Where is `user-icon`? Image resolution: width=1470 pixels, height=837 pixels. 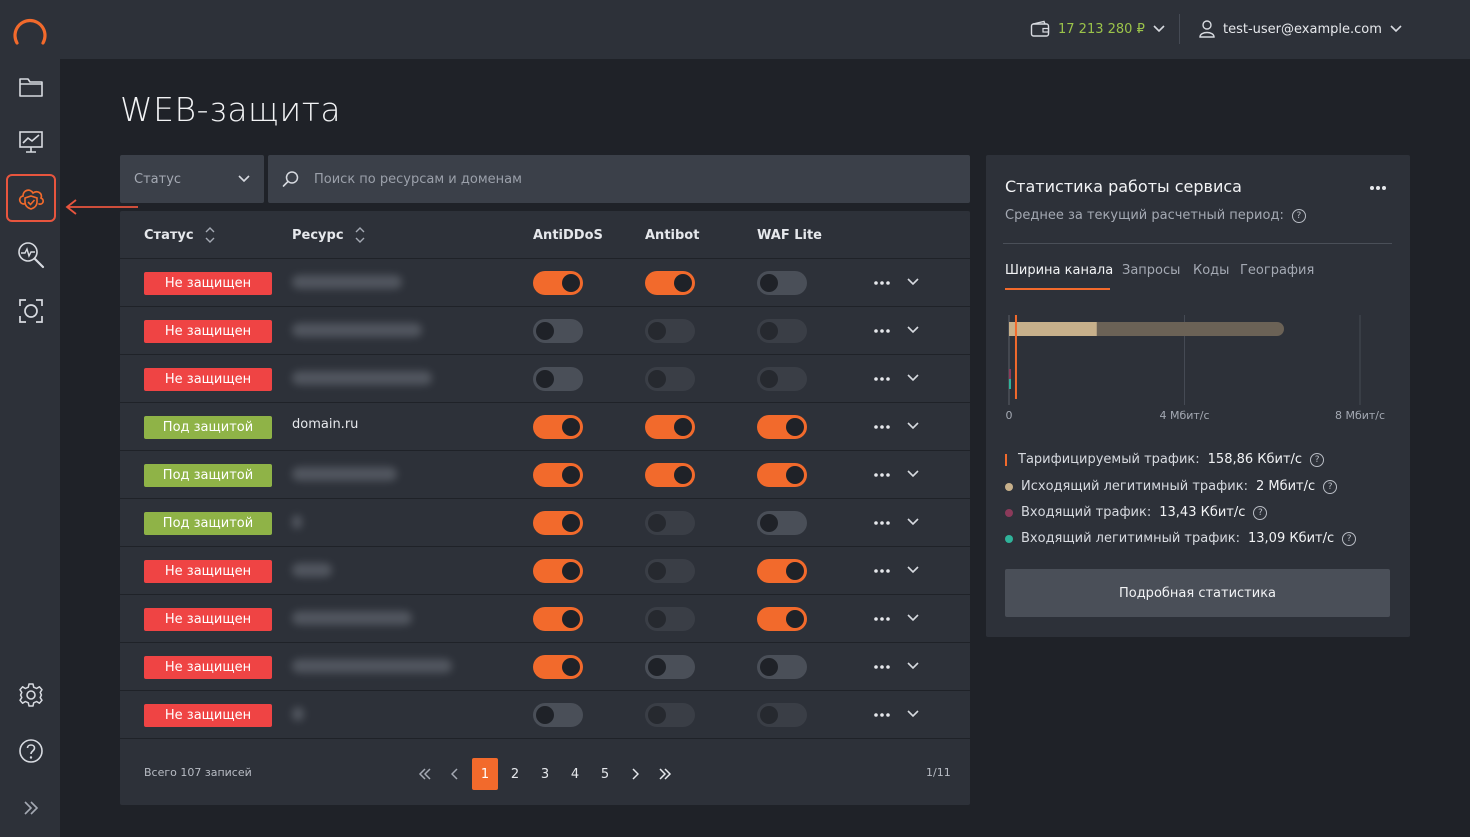 user-icon is located at coordinates (1207, 29).